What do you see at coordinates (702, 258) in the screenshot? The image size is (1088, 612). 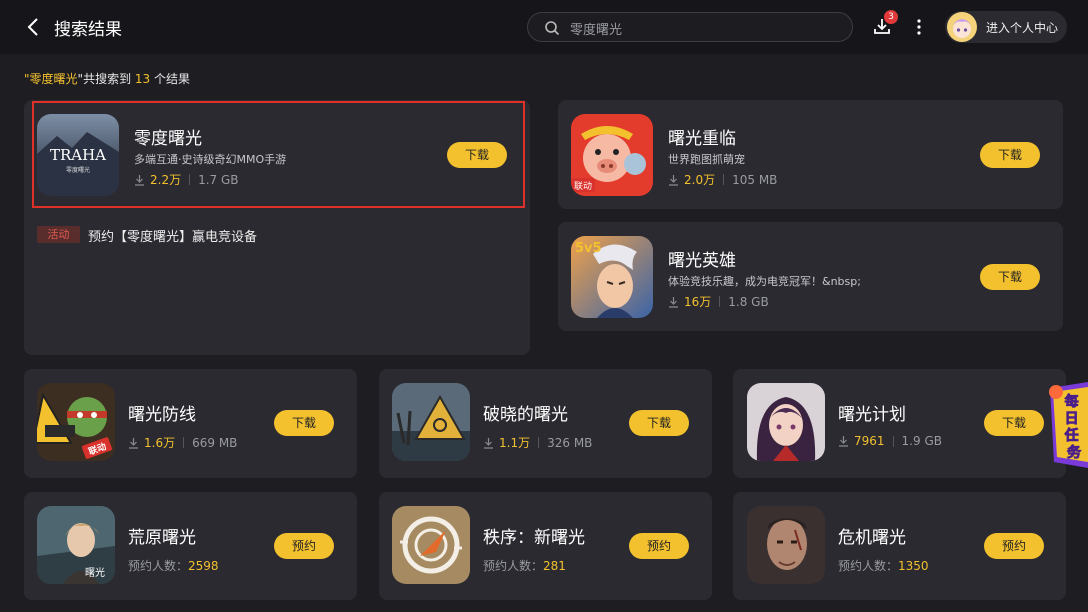 I see `app-name: 曙光英雄` at bounding box center [702, 258].